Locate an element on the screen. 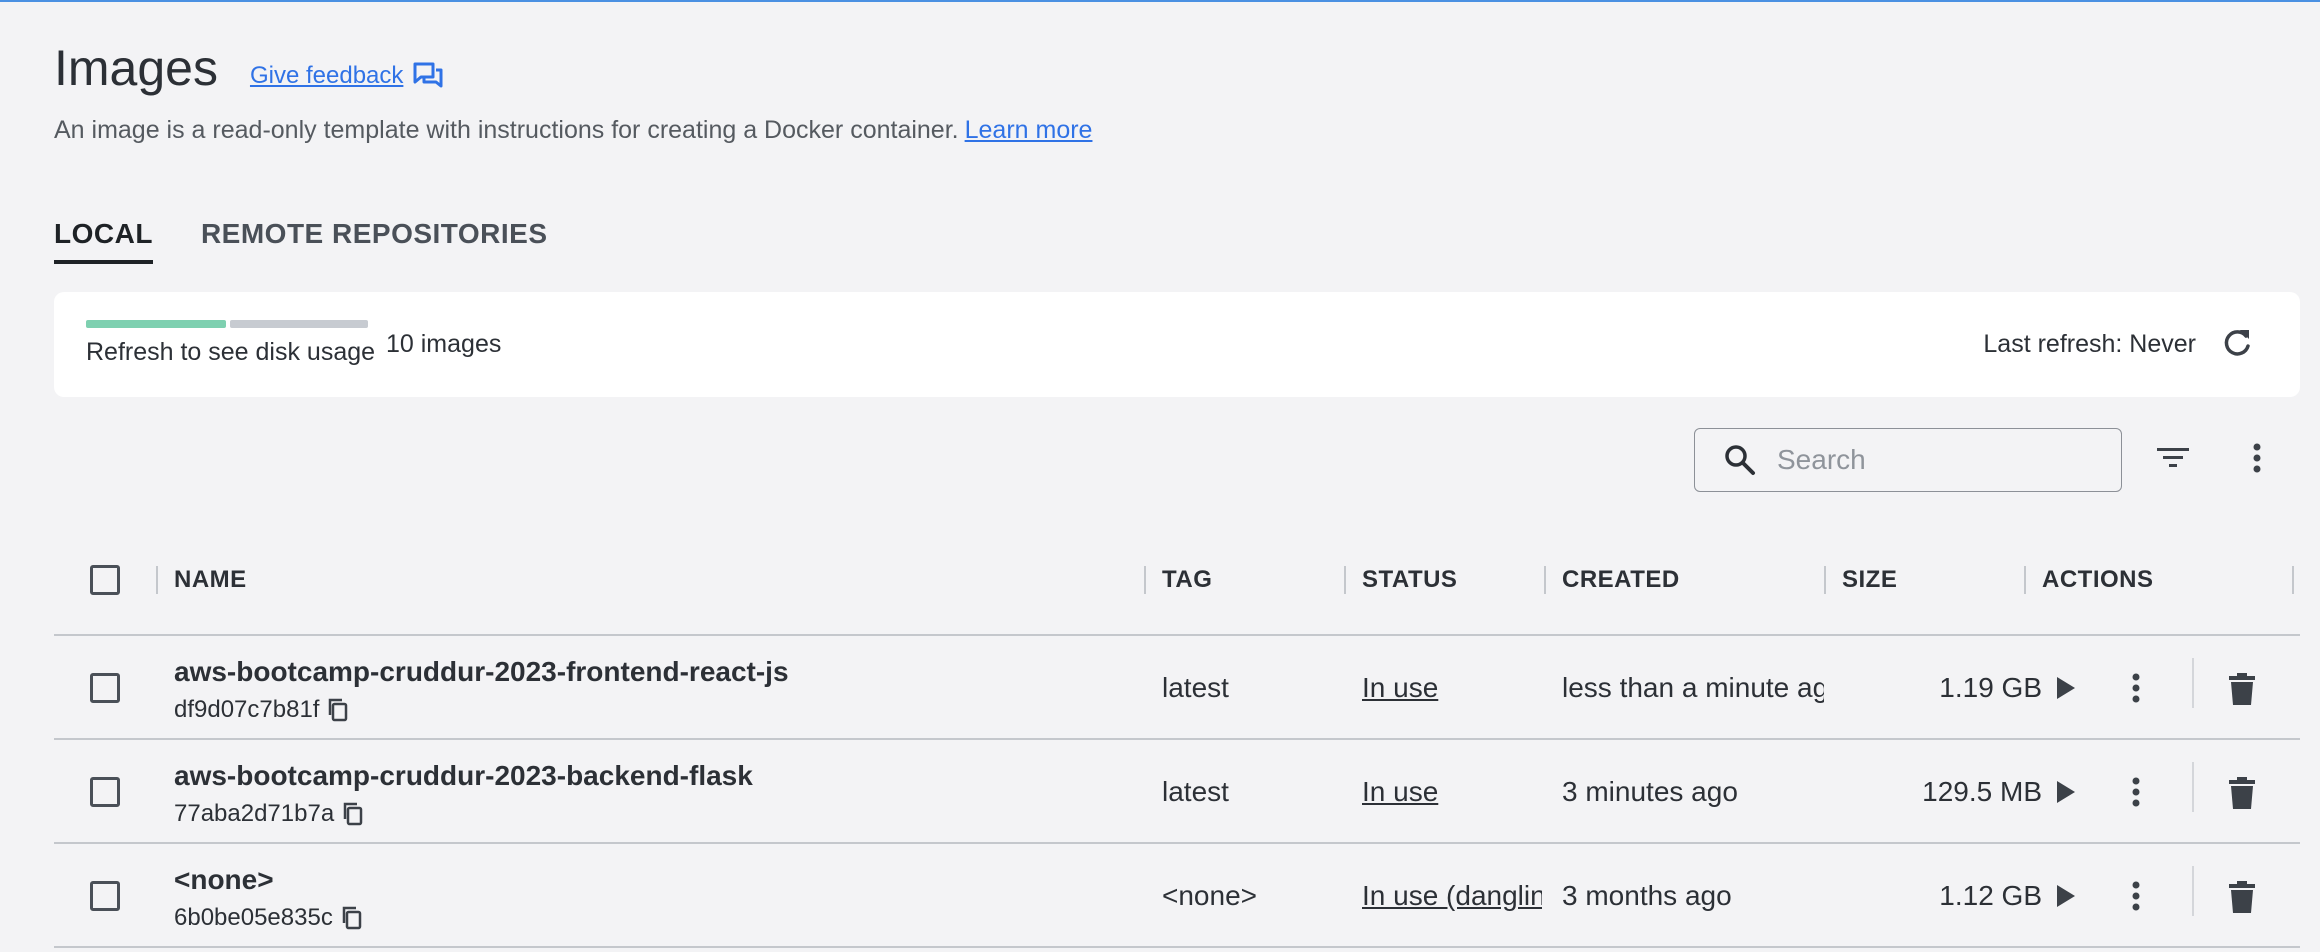 Image resolution: width=2320 pixels, height=952 pixels. refresh-icon is located at coordinates (2237, 343).